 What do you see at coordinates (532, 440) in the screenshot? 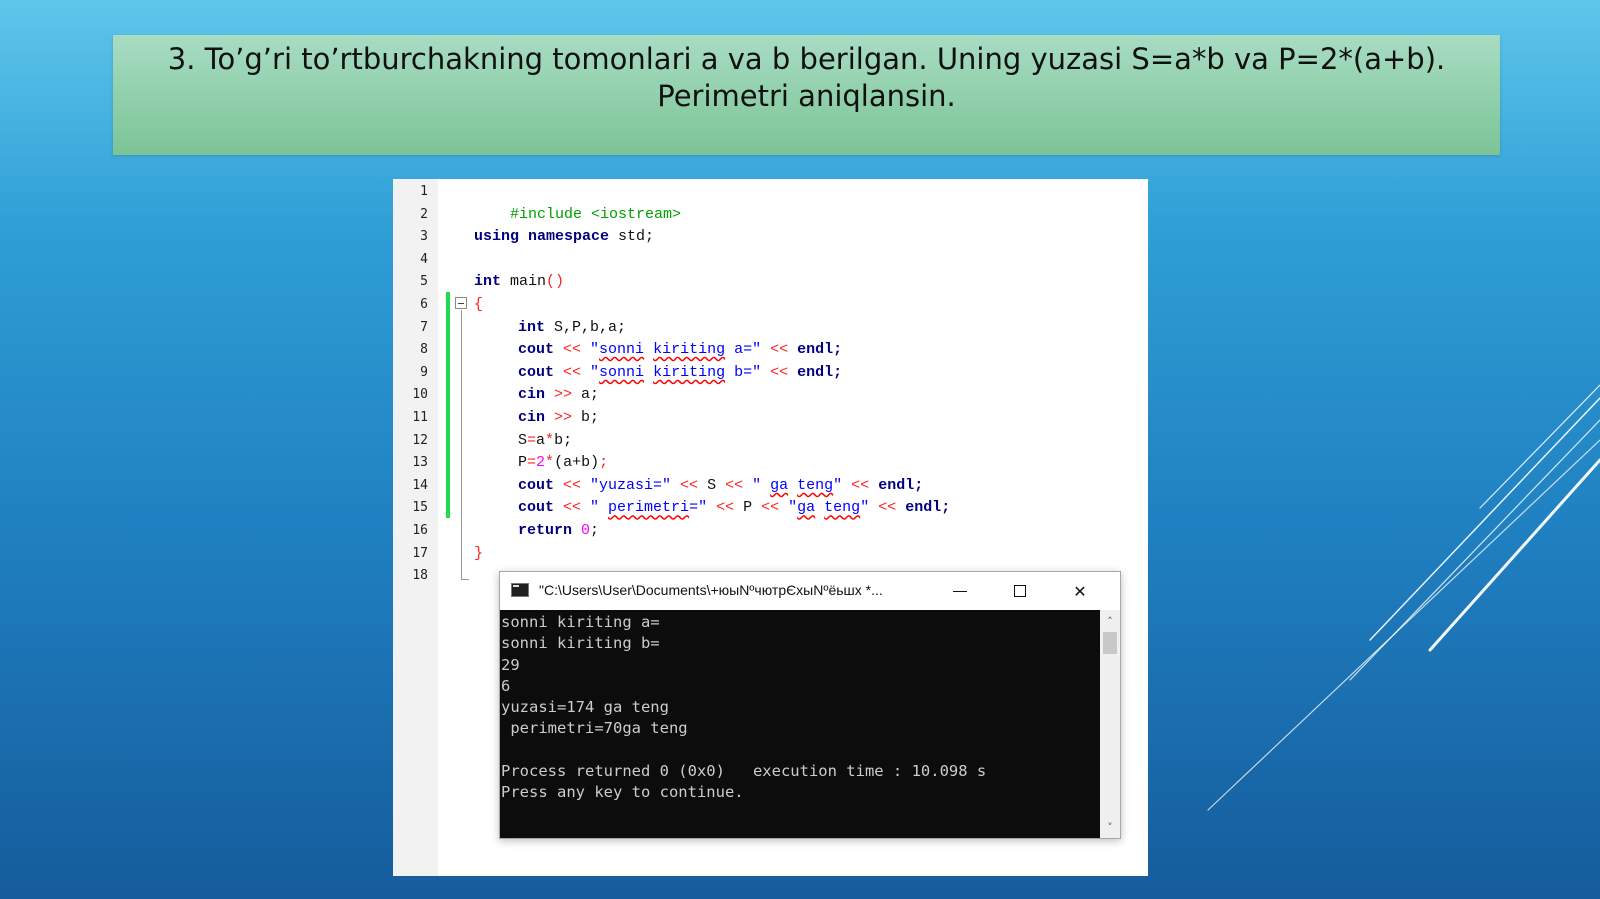
I see `operator: =` at bounding box center [532, 440].